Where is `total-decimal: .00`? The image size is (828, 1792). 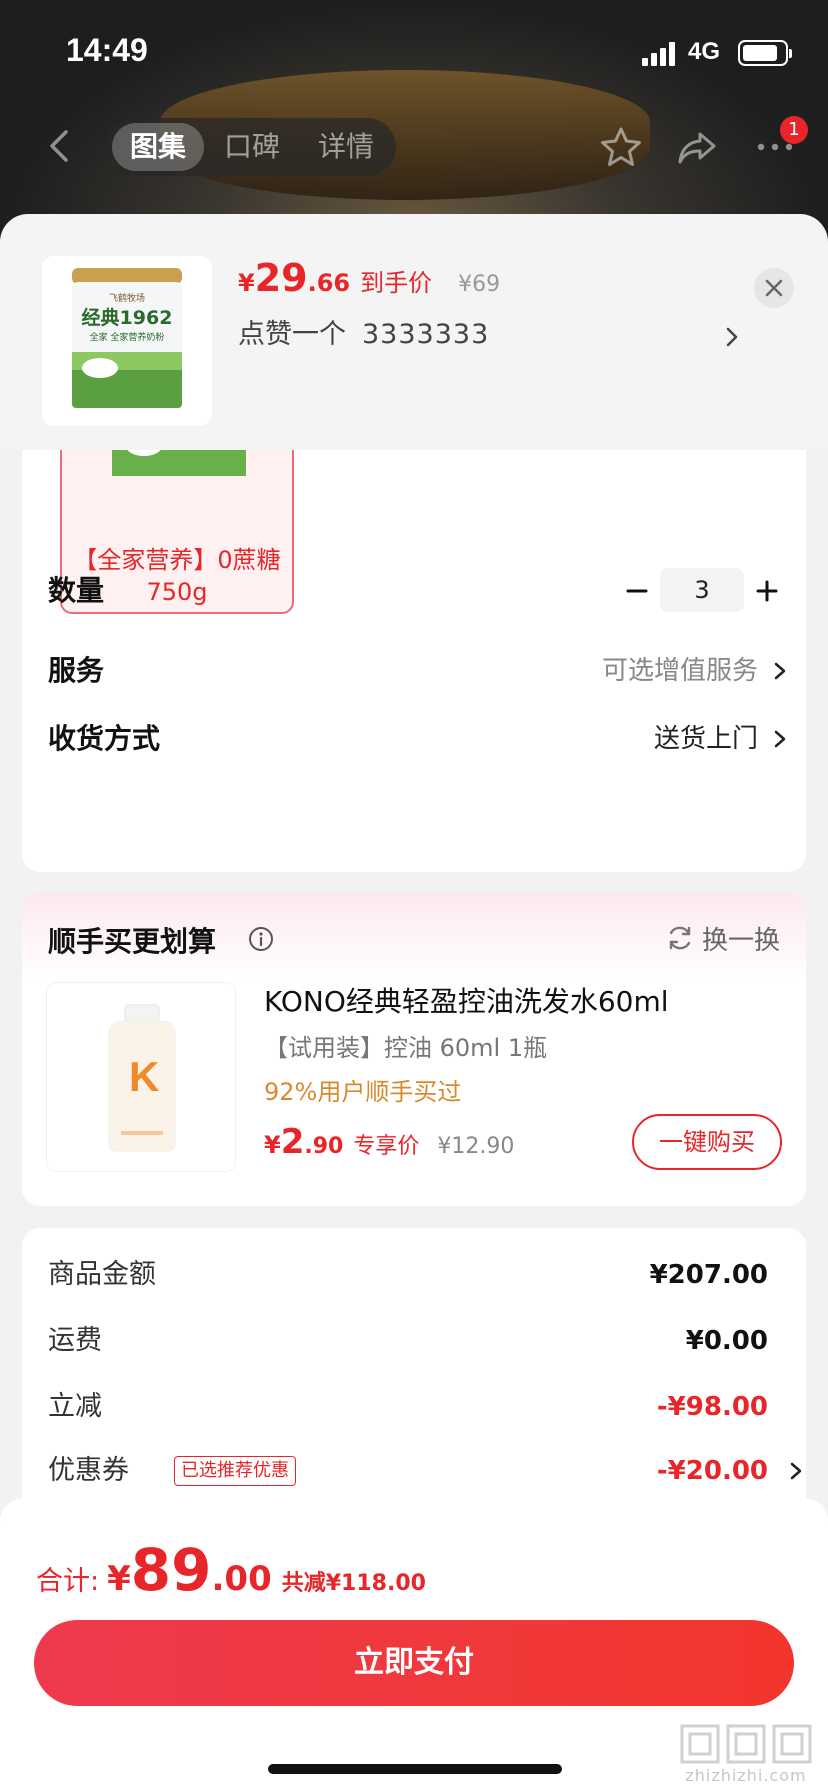
total-decimal: .00 is located at coordinates (241, 1579).